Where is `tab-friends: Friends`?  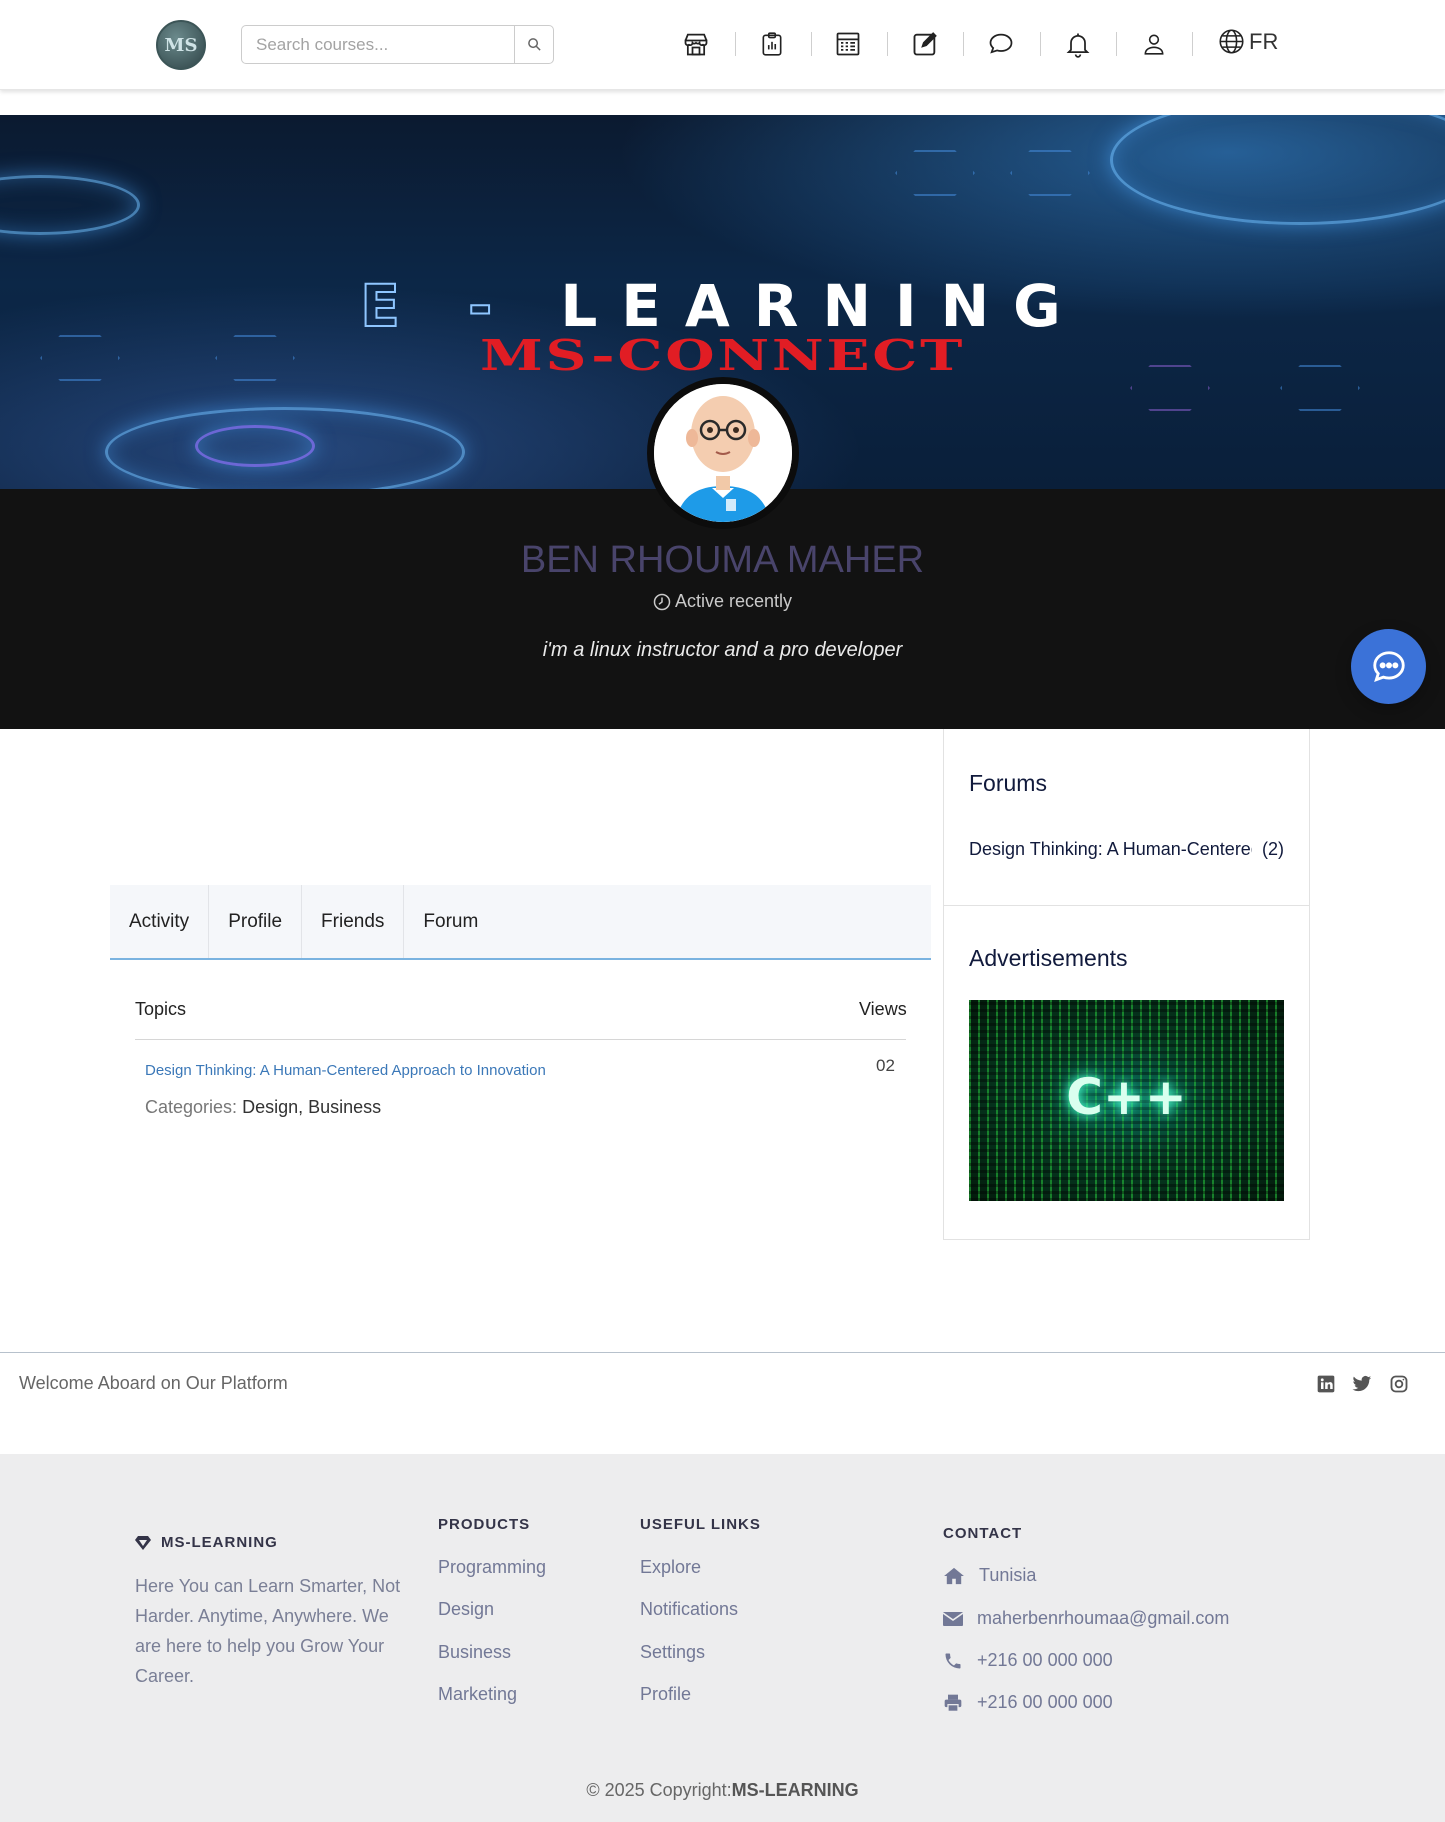
tab-friends: Friends is located at coordinates (353, 921).